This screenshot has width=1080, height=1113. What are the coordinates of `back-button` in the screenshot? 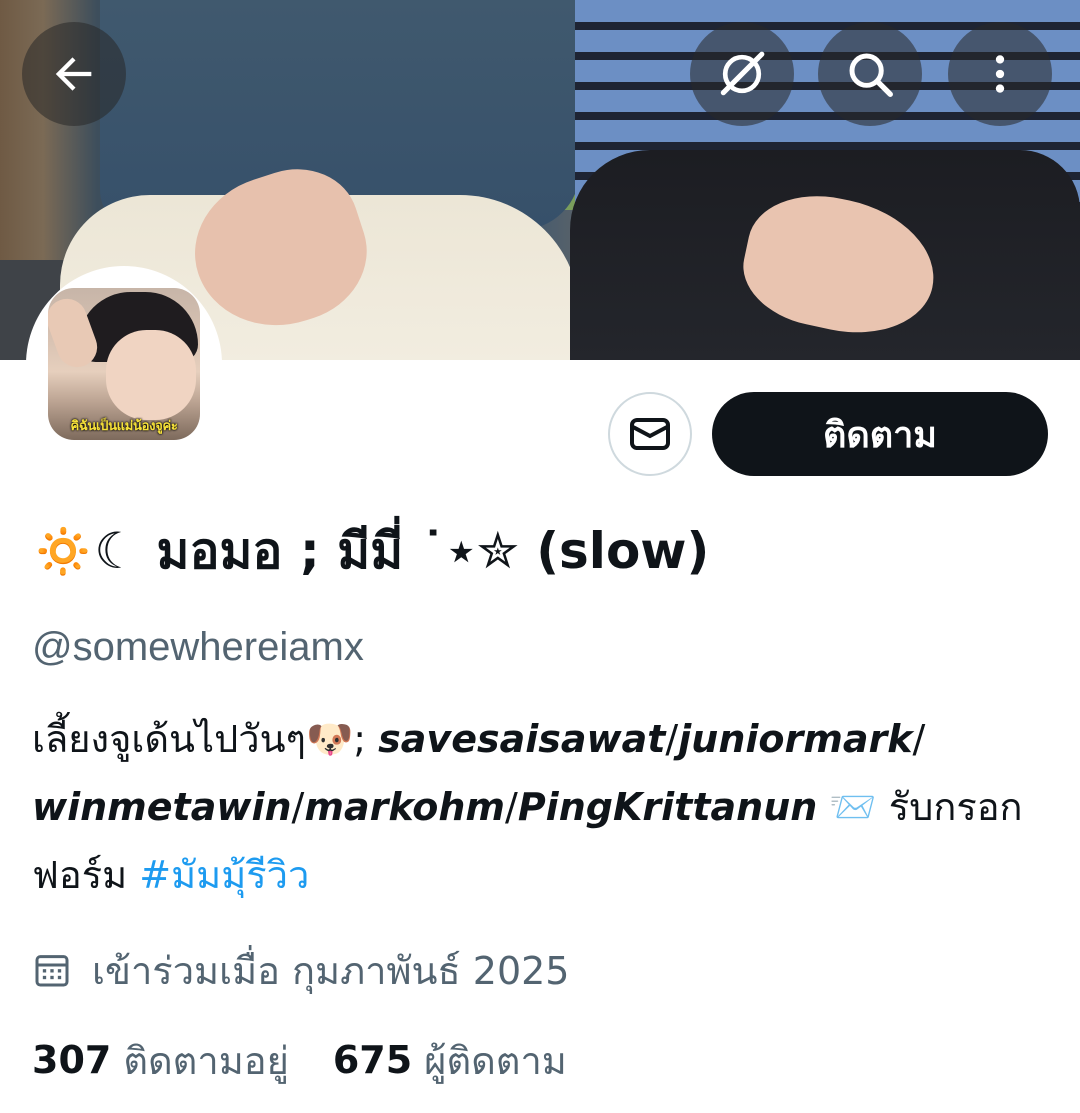 It's located at (74, 74).